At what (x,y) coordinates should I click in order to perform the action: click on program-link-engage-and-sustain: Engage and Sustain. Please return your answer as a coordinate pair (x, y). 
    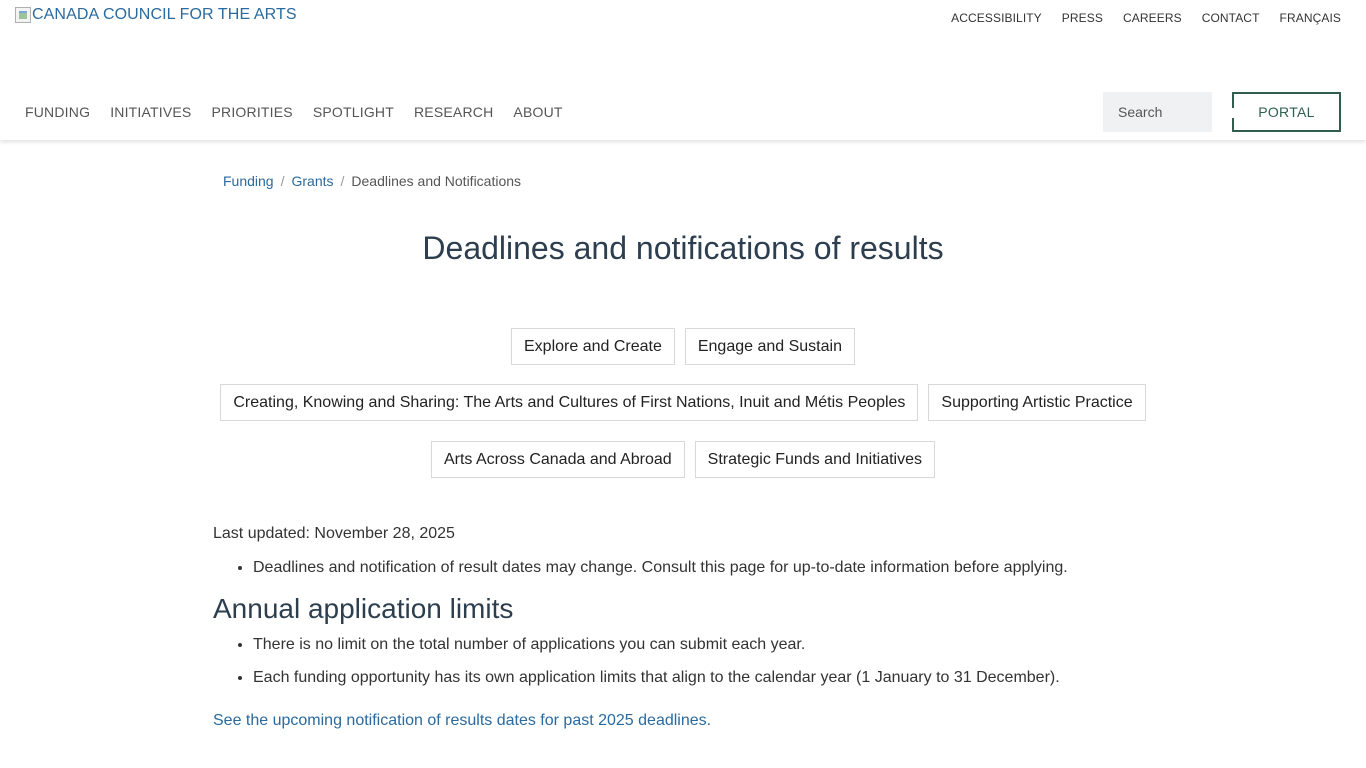
    Looking at the image, I should click on (769, 346).